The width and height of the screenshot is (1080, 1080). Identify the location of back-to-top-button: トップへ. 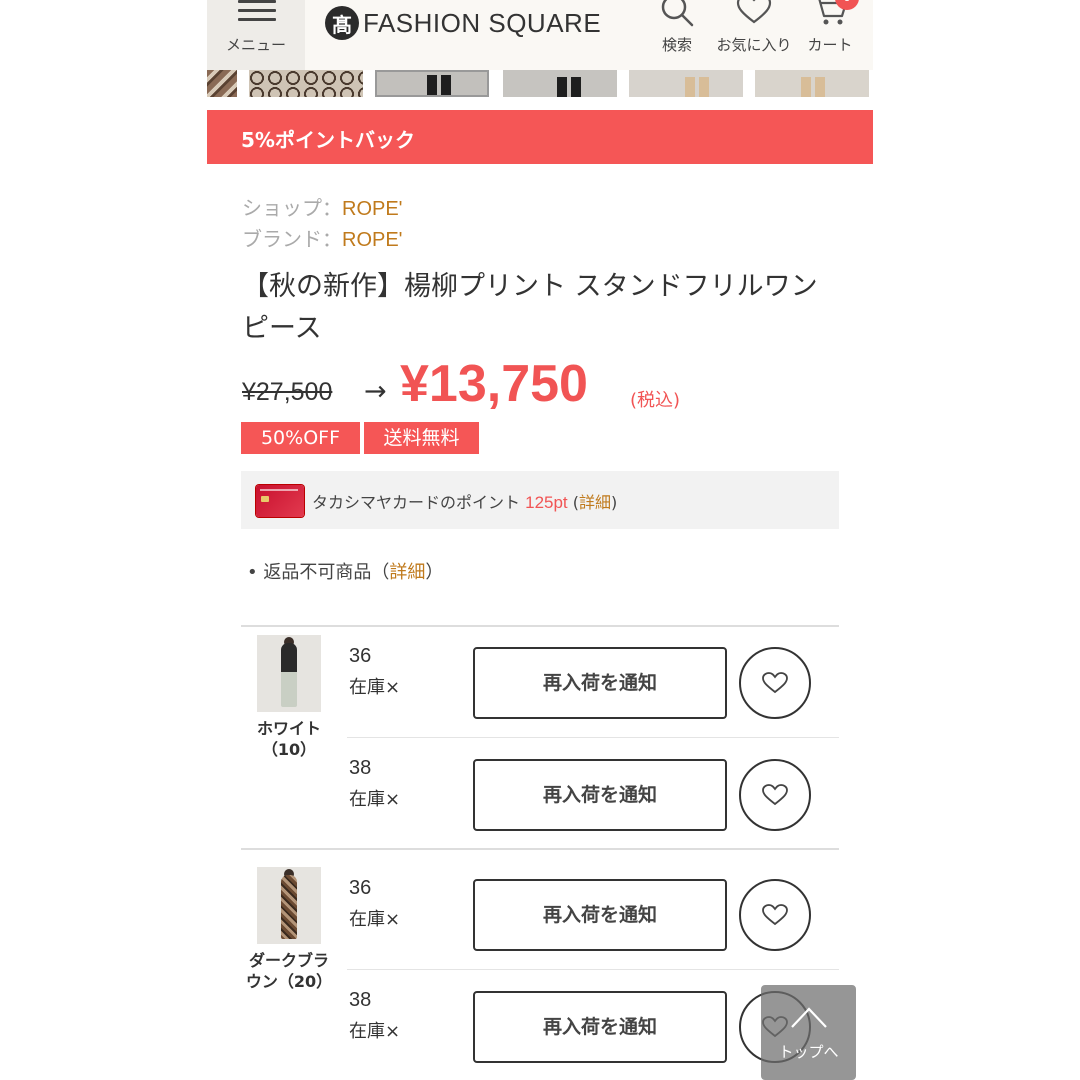
(808, 1032).